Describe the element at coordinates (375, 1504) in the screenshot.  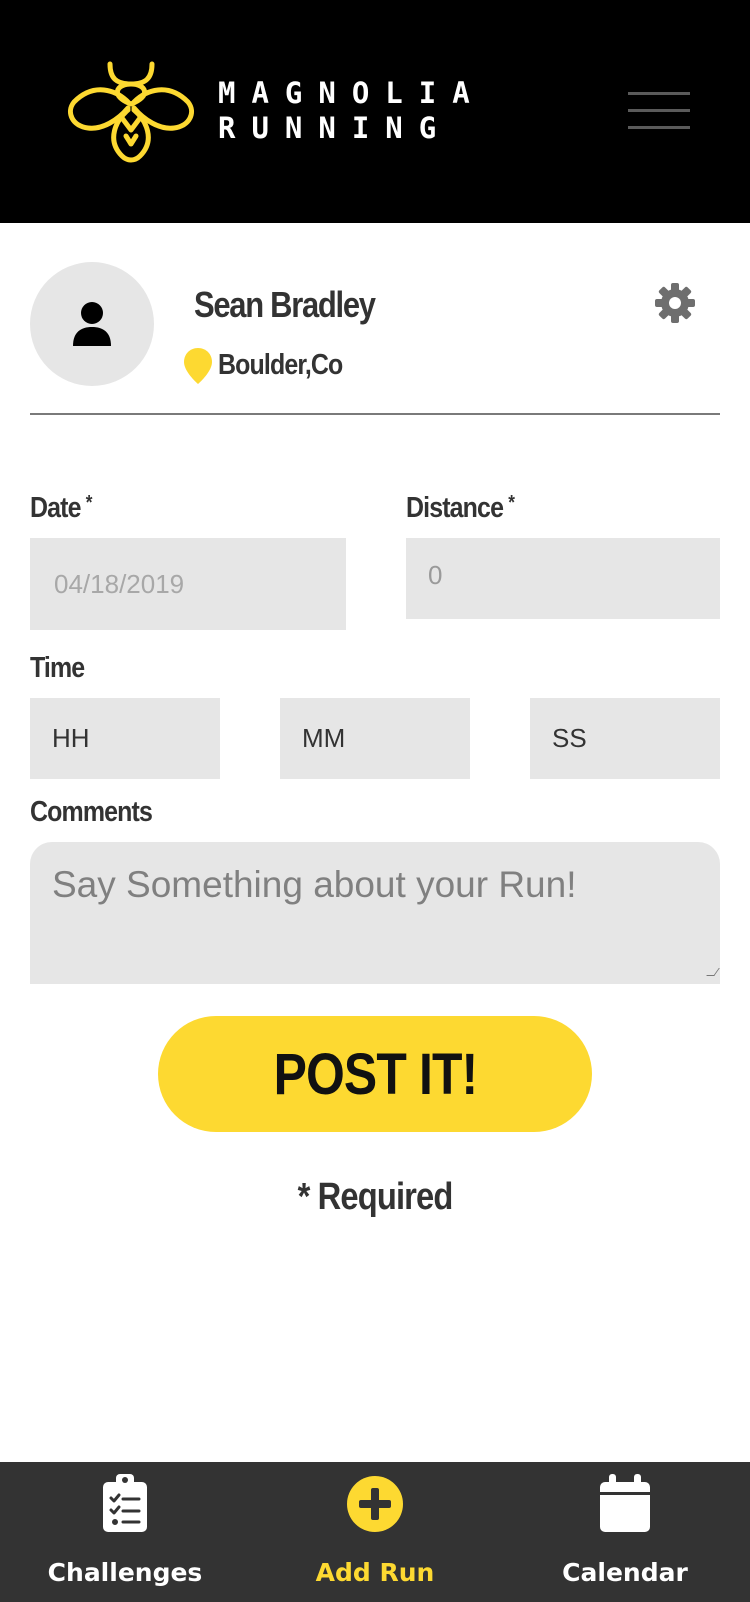
I see `plus-circle-icon` at that location.